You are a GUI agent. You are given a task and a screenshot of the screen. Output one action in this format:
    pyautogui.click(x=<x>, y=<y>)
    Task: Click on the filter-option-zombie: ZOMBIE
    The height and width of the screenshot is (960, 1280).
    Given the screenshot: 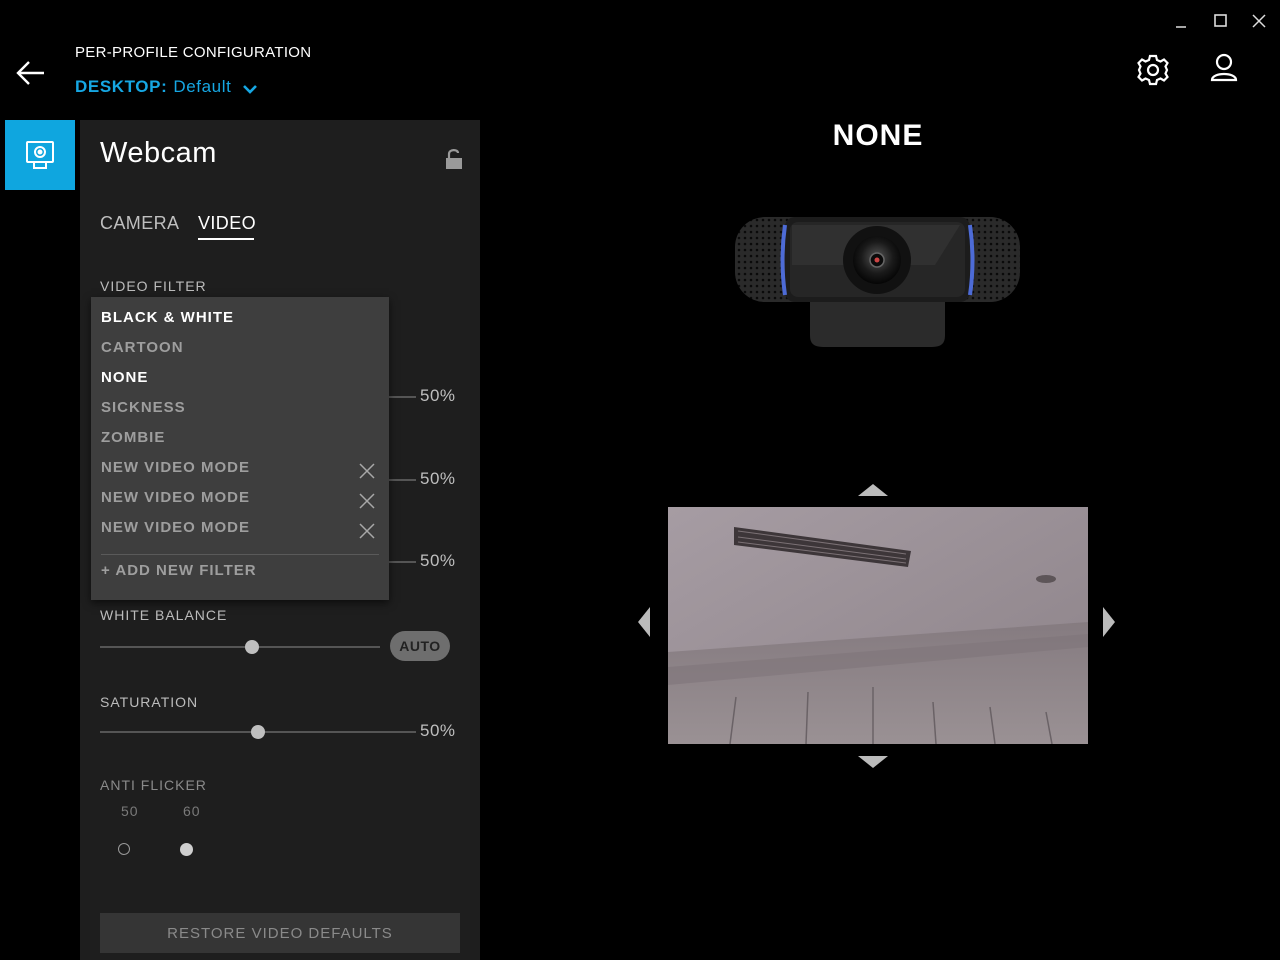 What is the action you would take?
    pyautogui.click(x=133, y=437)
    